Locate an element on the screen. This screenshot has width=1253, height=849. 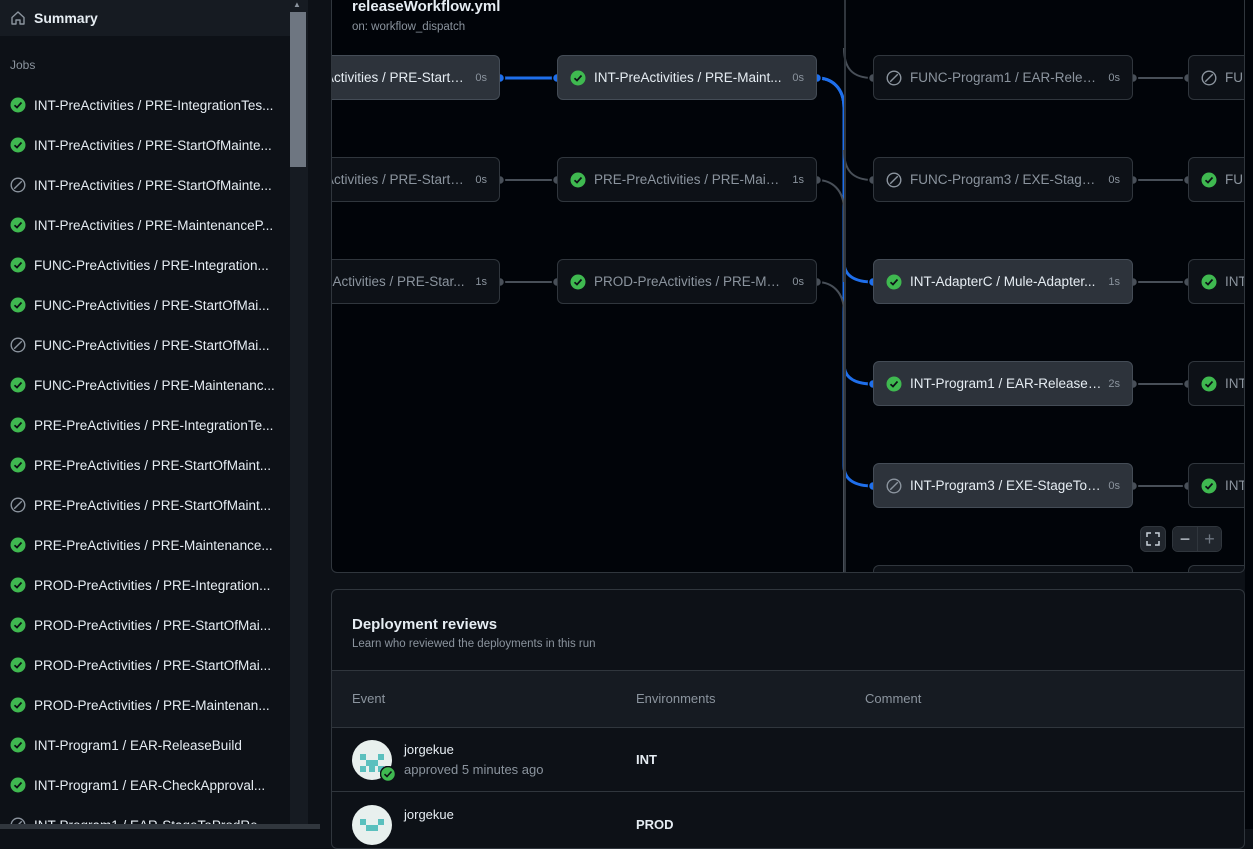
column-header-comment: Comment is located at coordinates (893, 698).